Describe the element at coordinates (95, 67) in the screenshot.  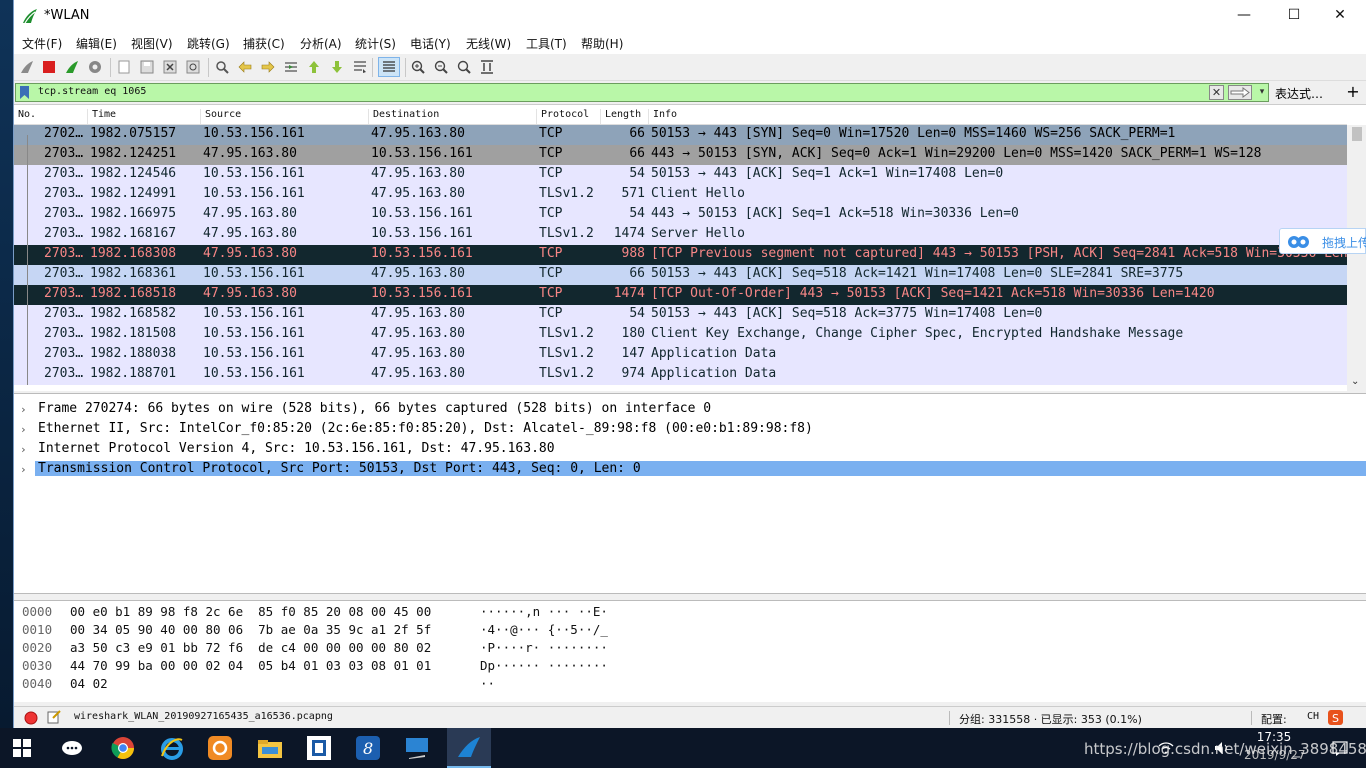
I see `options-icon` at that location.